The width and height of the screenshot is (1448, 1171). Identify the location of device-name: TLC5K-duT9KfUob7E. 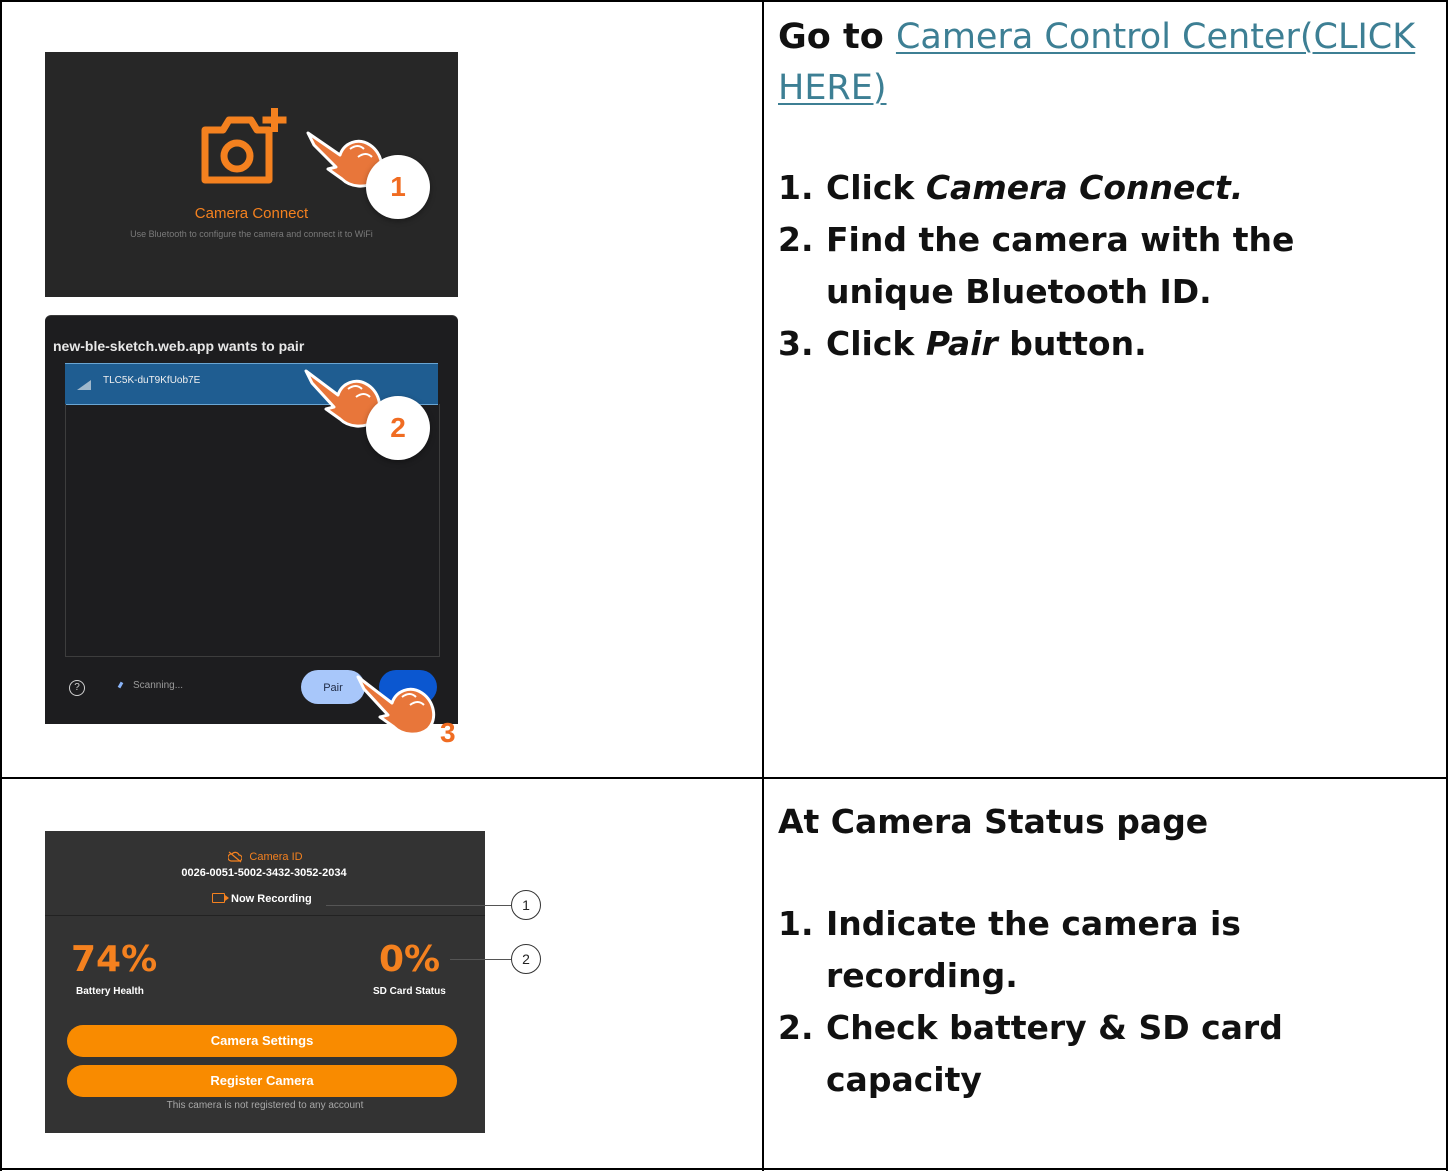
(152, 380).